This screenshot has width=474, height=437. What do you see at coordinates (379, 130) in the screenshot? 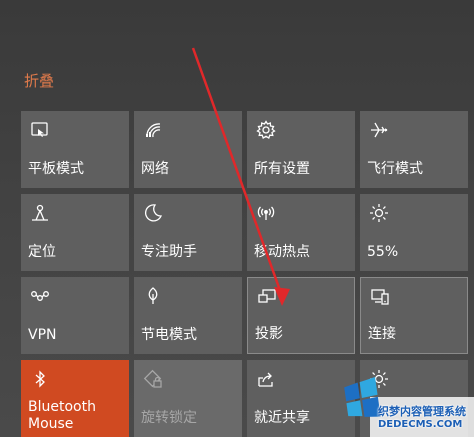
I see `airplane-icon` at bounding box center [379, 130].